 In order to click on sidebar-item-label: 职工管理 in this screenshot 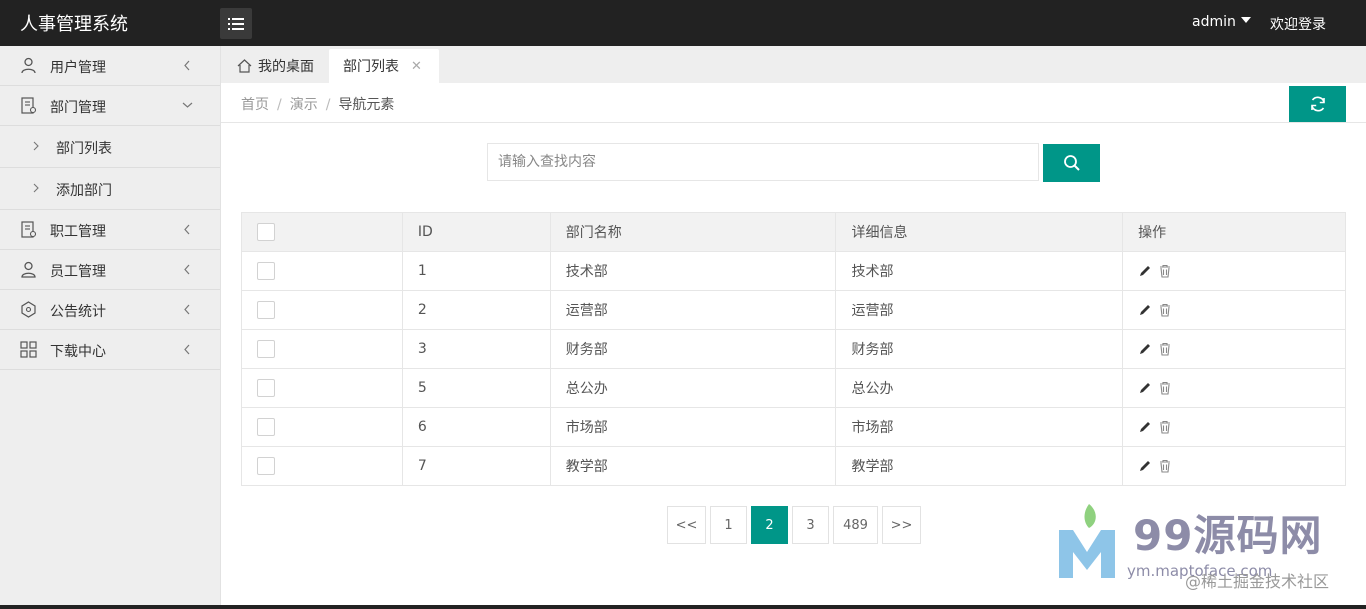, I will do `click(78, 232)`.